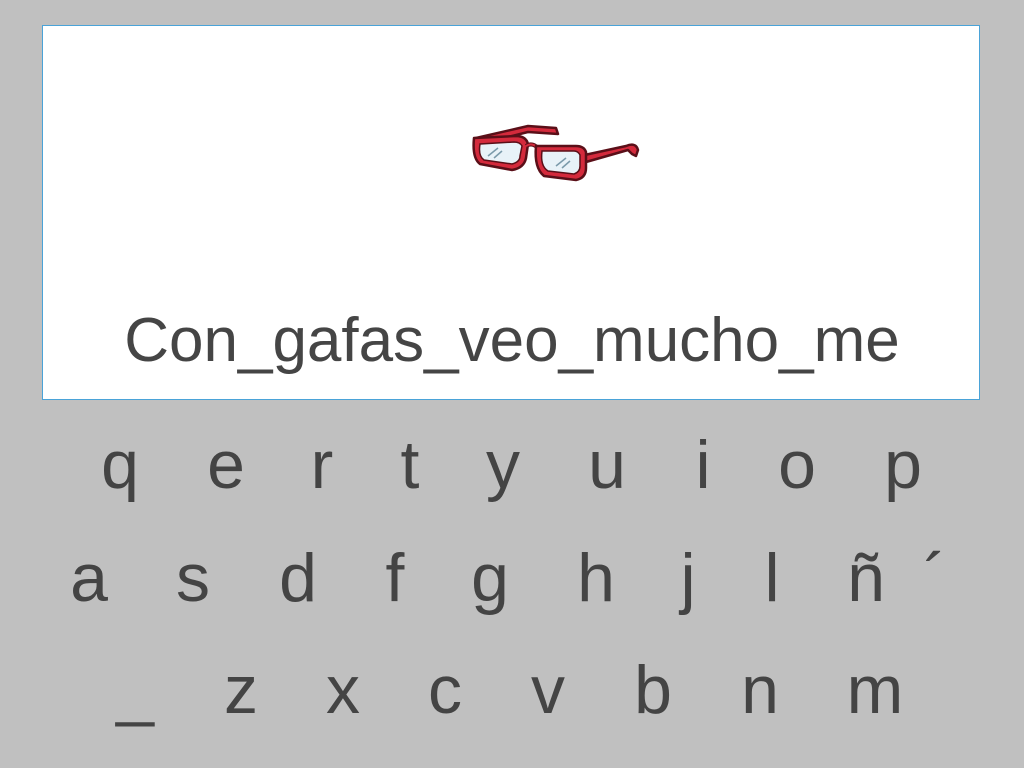 This screenshot has width=1024, height=768. I want to click on key-j: j, so click(688, 578).